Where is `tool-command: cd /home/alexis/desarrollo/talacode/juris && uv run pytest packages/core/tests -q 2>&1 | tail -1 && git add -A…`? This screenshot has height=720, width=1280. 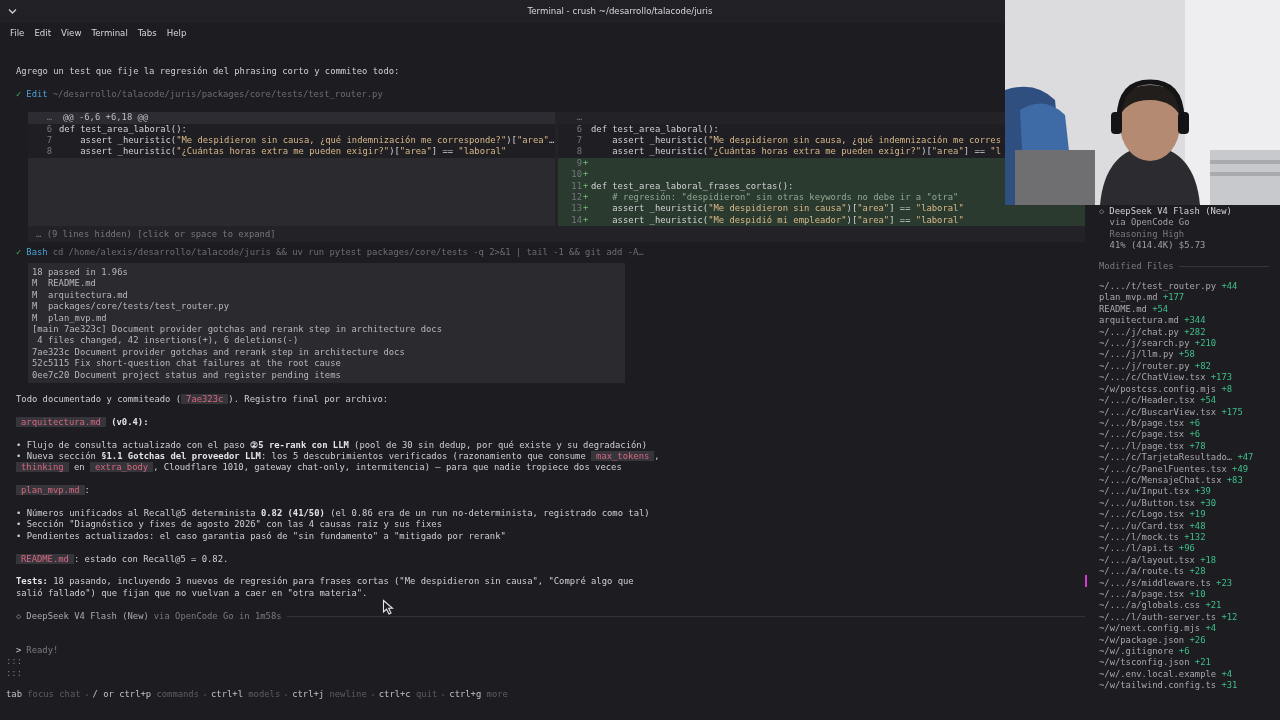
tool-command: cd /home/alexis/desarrollo/talacode/juris && uv run pytest packages/core/tests -q 2>&1 | tail -1 && git add -A… is located at coordinates (348, 252).